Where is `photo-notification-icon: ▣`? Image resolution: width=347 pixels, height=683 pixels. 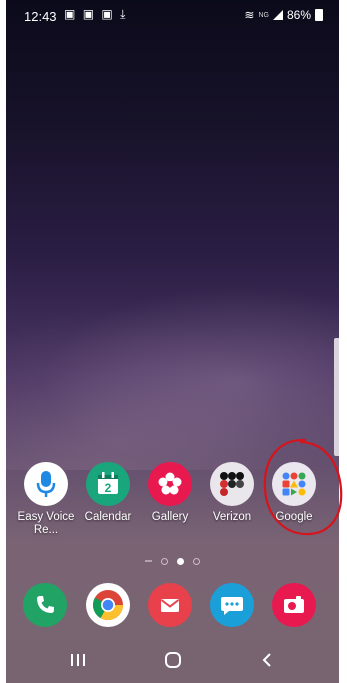 photo-notification-icon: ▣ is located at coordinates (71, 14).